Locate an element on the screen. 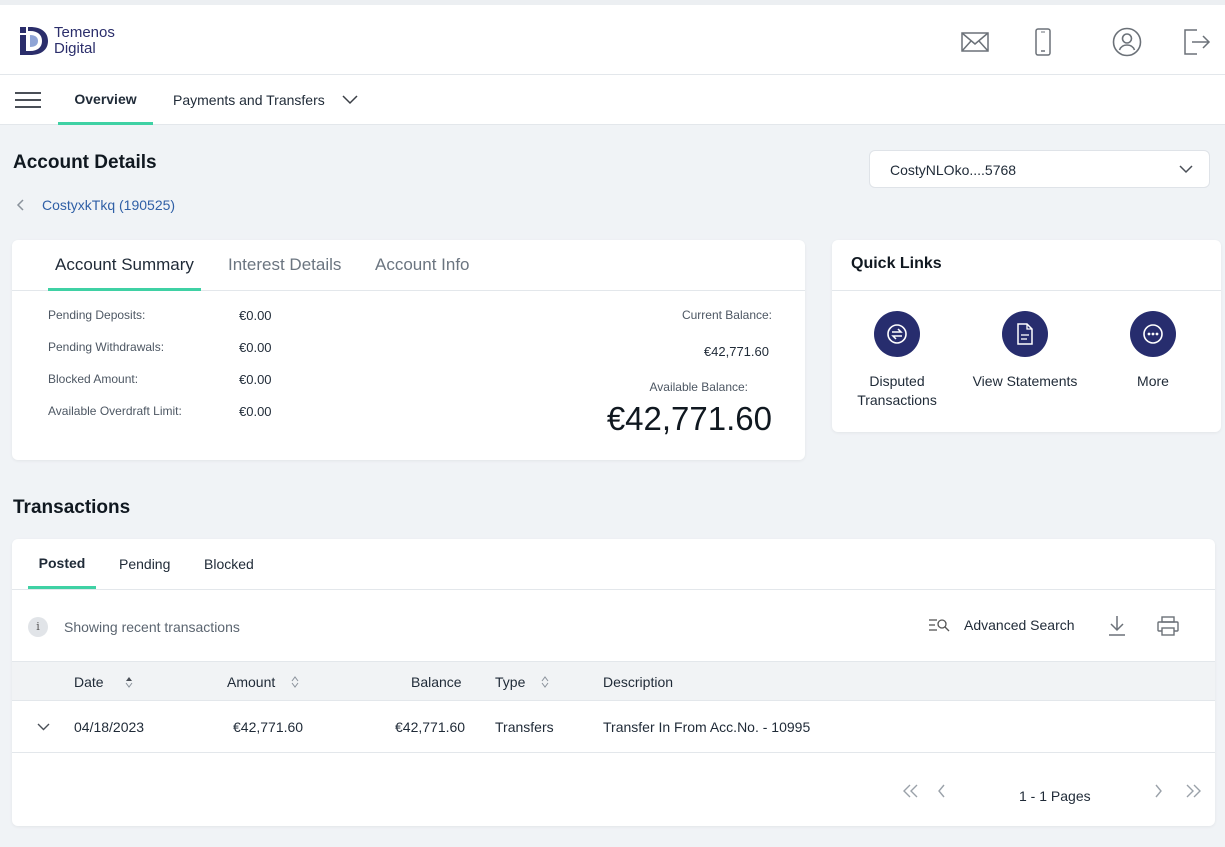 The height and width of the screenshot is (847, 1225). previous-page-icon is located at coordinates (942, 791).